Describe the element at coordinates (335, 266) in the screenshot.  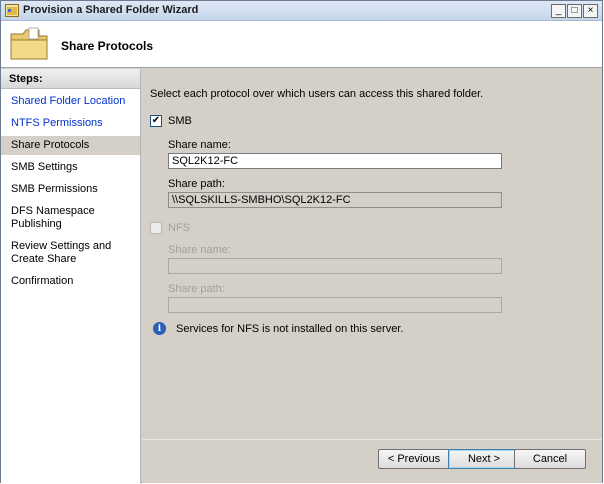
I see `nfs-share-name-input` at that location.